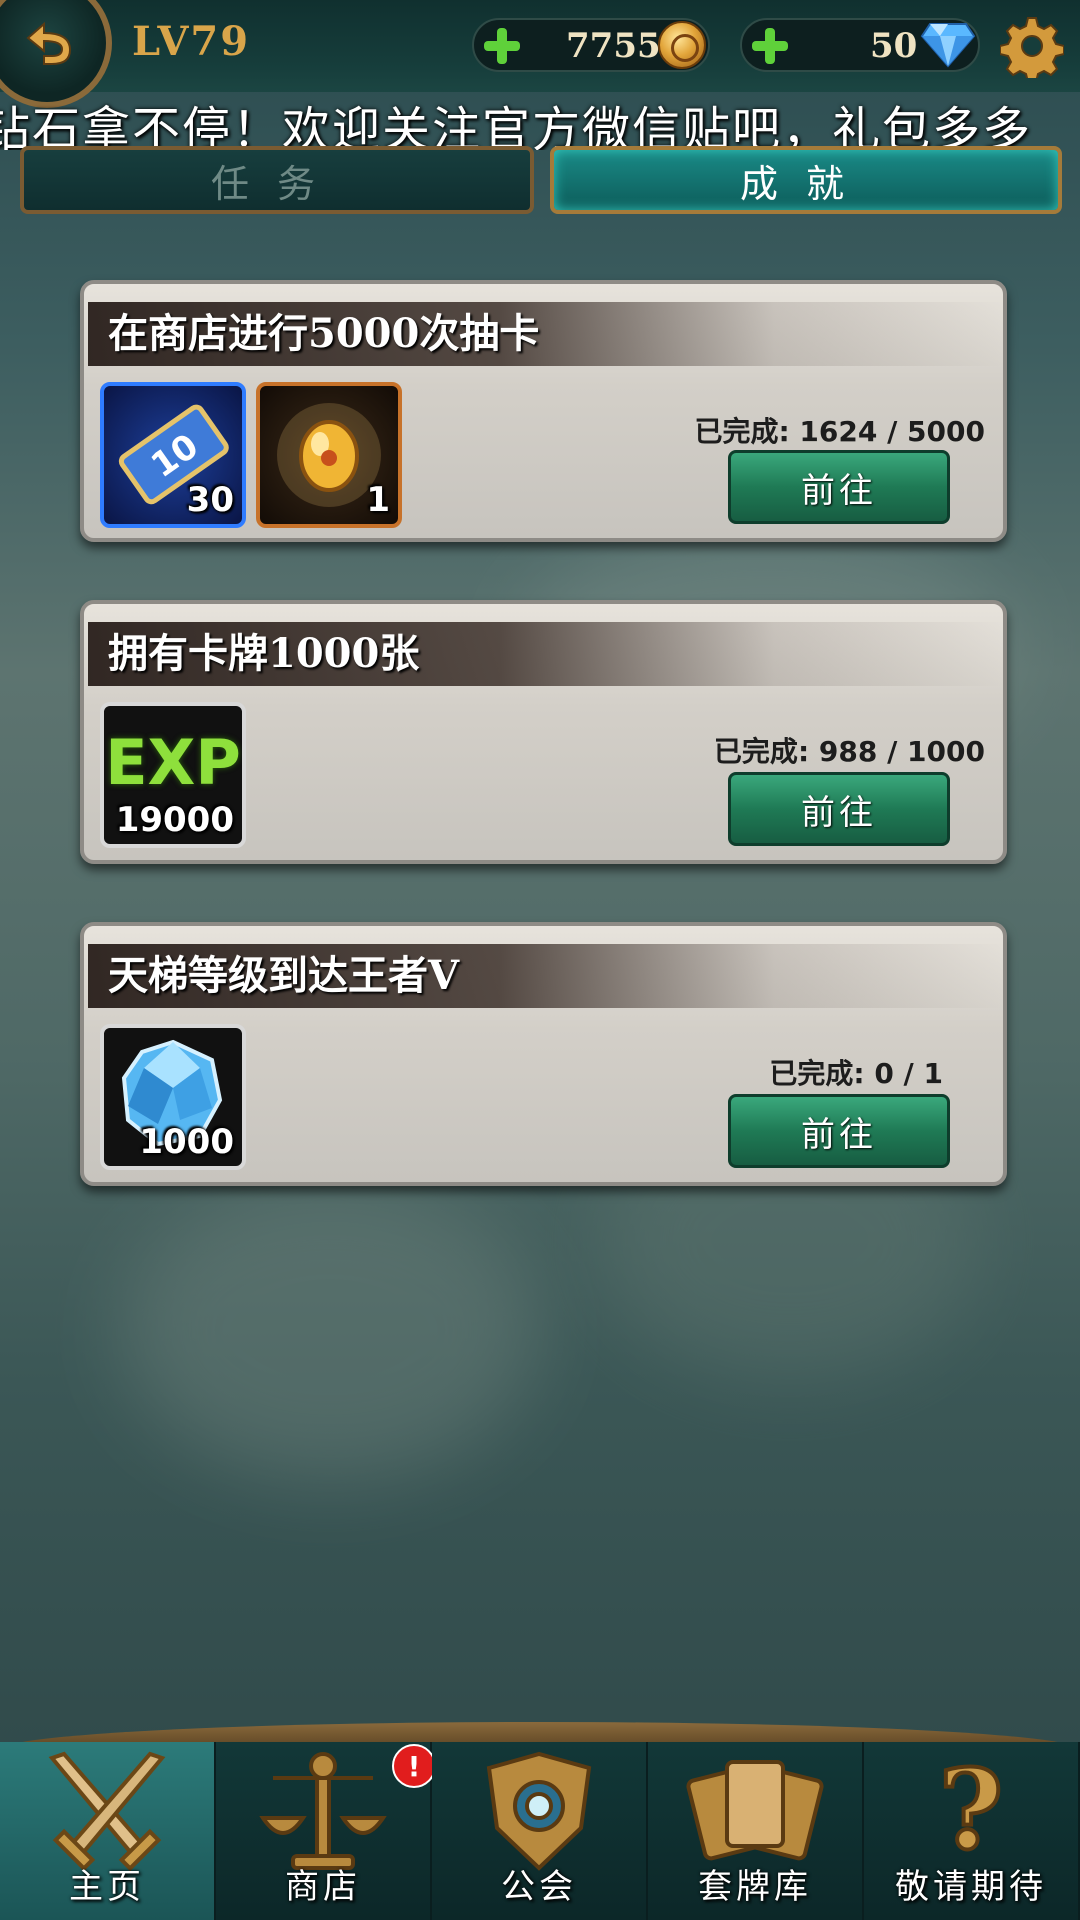 This screenshot has width=1080, height=1920. What do you see at coordinates (755, 1887) in the screenshot?
I see `nav-label: 套牌库` at bounding box center [755, 1887].